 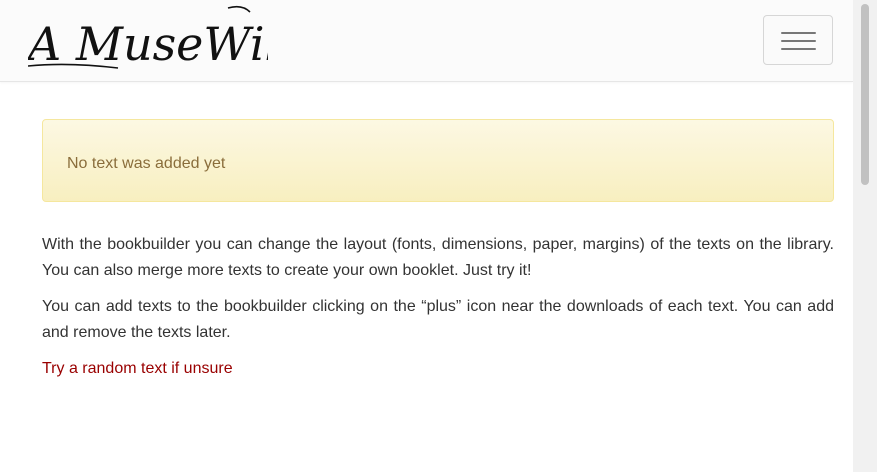 I want to click on logo-text: A MuseWiki, so click(x=148, y=44).